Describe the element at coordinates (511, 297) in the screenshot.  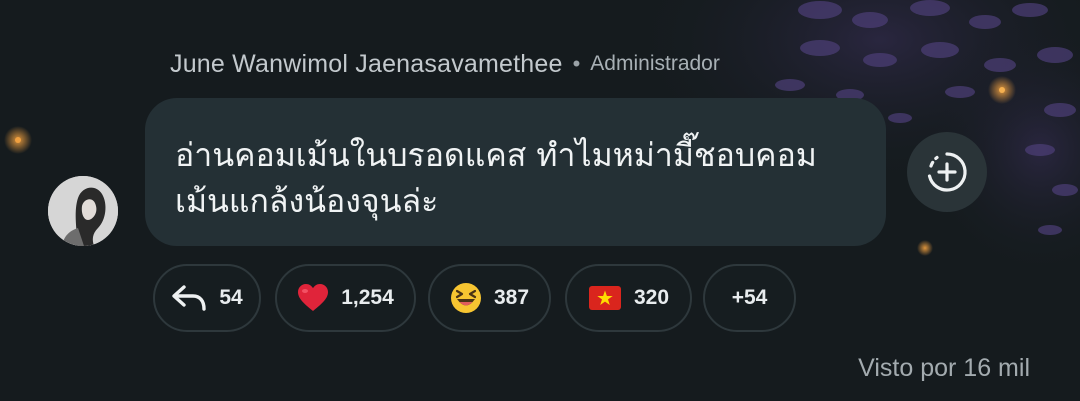
I see `laugh-count: 387` at that location.